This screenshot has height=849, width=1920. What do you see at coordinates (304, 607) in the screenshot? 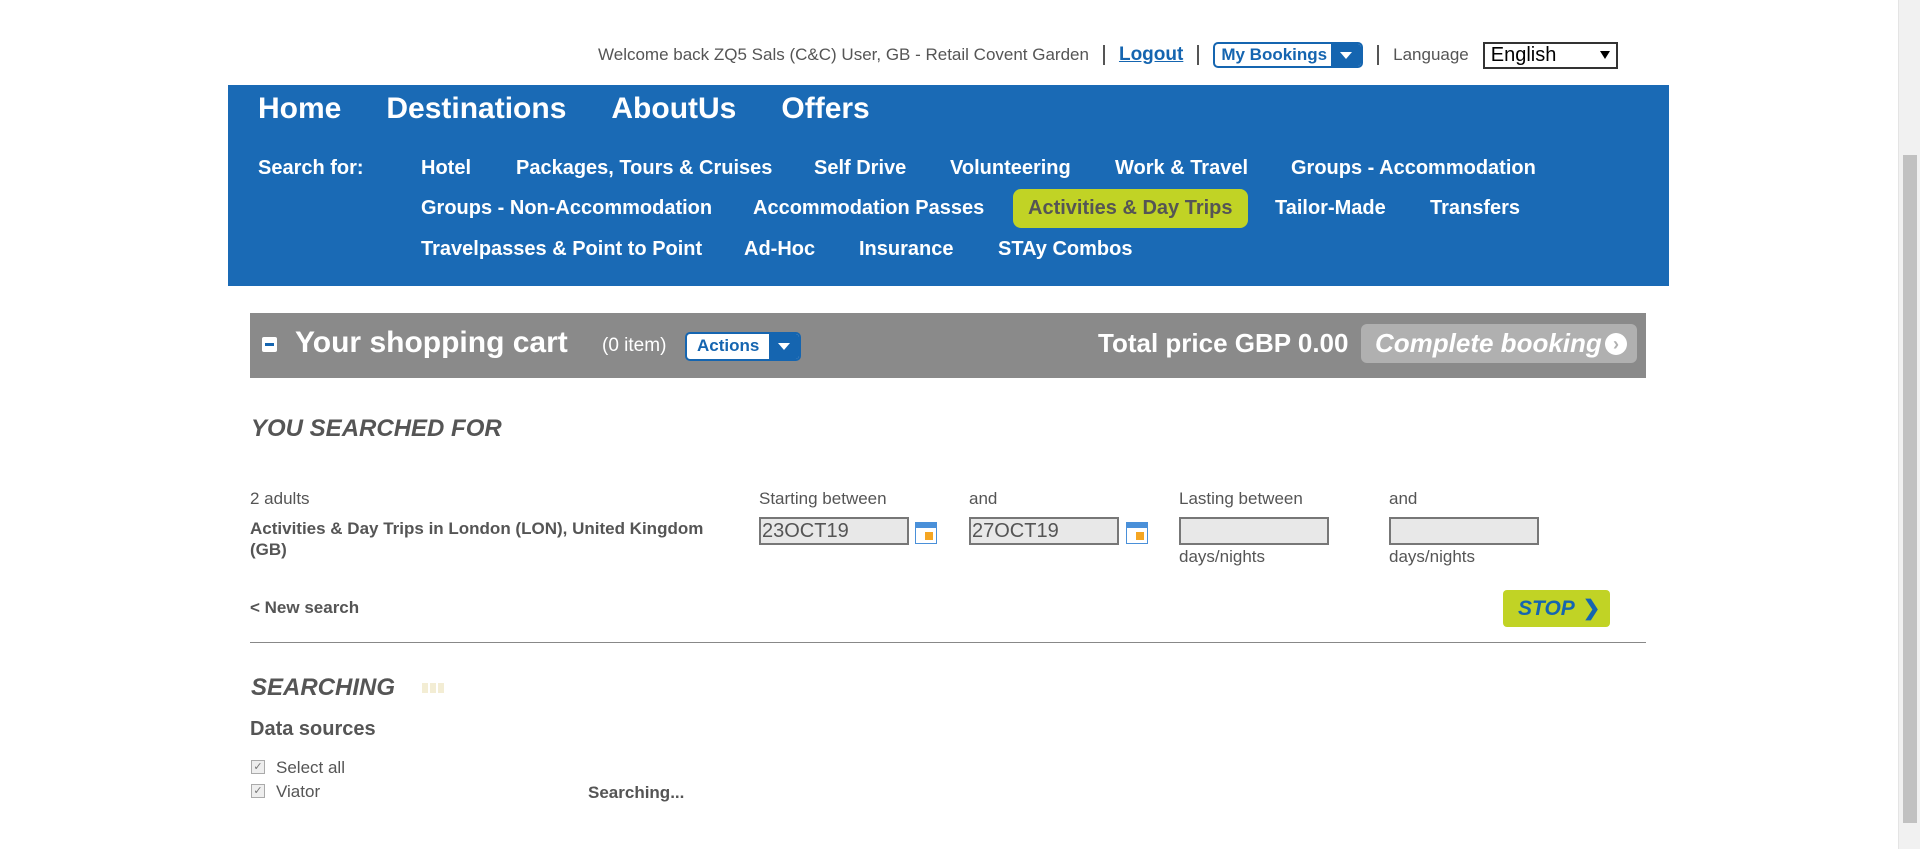
I see `new-search-link: < New search` at bounding box center [304, 607].